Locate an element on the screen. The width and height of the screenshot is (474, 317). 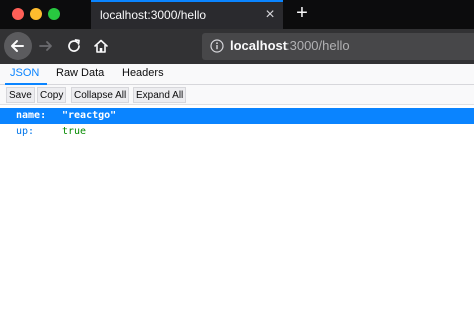
home-icon is located at coordinates (101, 46).